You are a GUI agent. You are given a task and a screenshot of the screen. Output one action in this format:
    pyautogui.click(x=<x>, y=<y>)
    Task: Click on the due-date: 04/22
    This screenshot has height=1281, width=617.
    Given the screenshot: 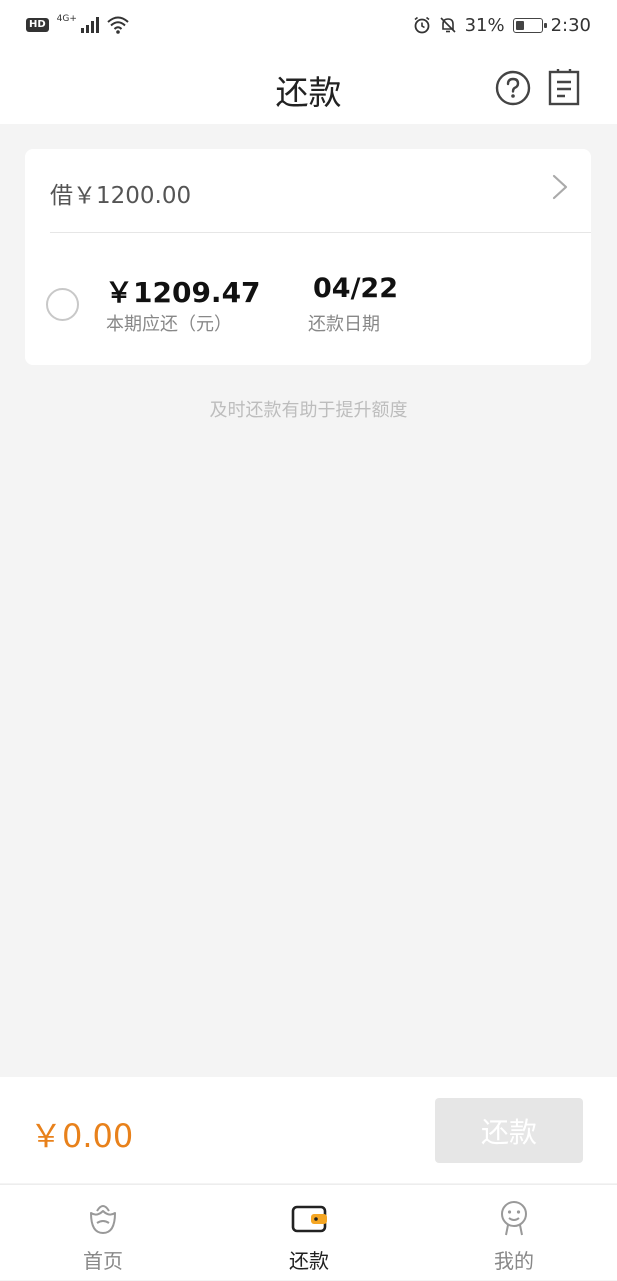 What is the action you would take?
    pyautogui.click(x=356, y=288)
    